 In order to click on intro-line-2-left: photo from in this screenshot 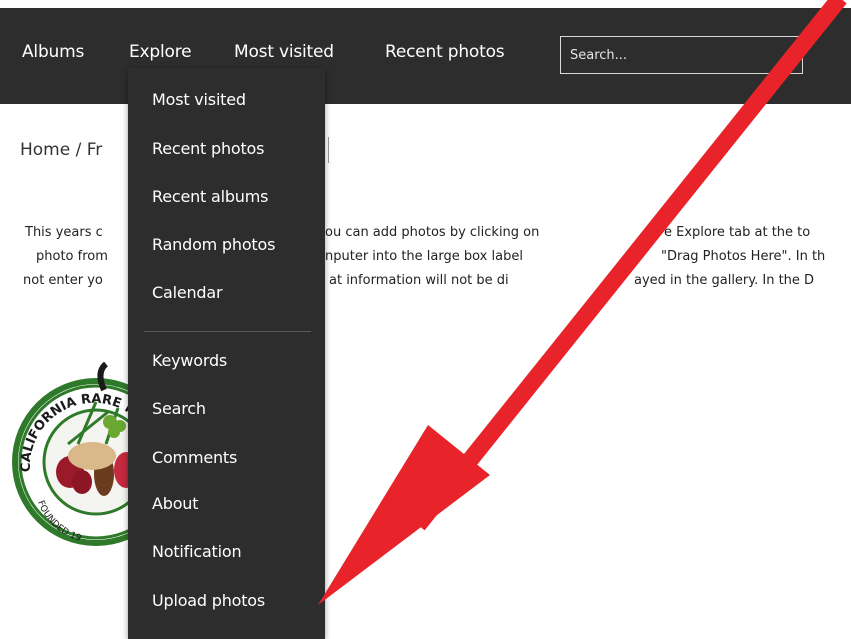, I will do `click(72, 256)`.